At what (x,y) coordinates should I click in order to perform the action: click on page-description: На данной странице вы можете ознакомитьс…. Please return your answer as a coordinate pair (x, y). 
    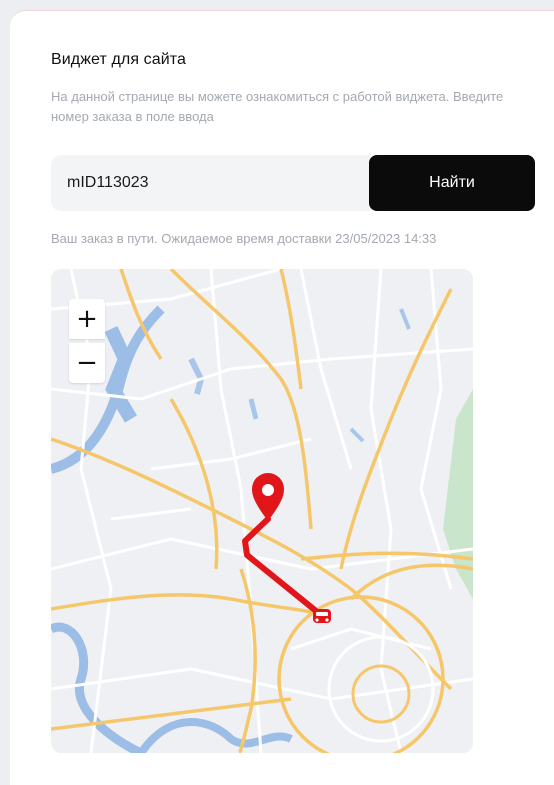
    Looking at the image, I should click on (277, 106).